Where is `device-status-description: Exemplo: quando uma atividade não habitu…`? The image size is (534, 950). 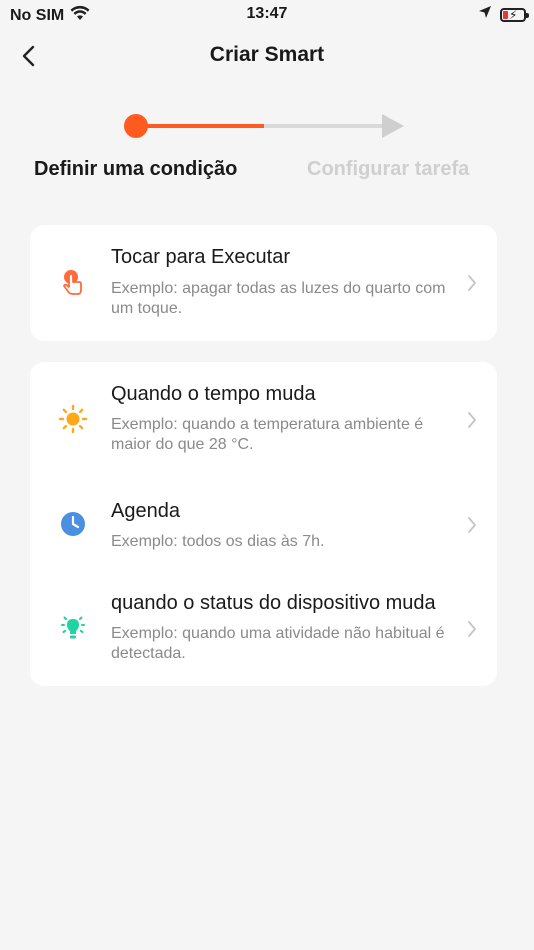 device-status-description: Exemplo: quando uma atividade não habitu… is located at coordinates (278, 643).